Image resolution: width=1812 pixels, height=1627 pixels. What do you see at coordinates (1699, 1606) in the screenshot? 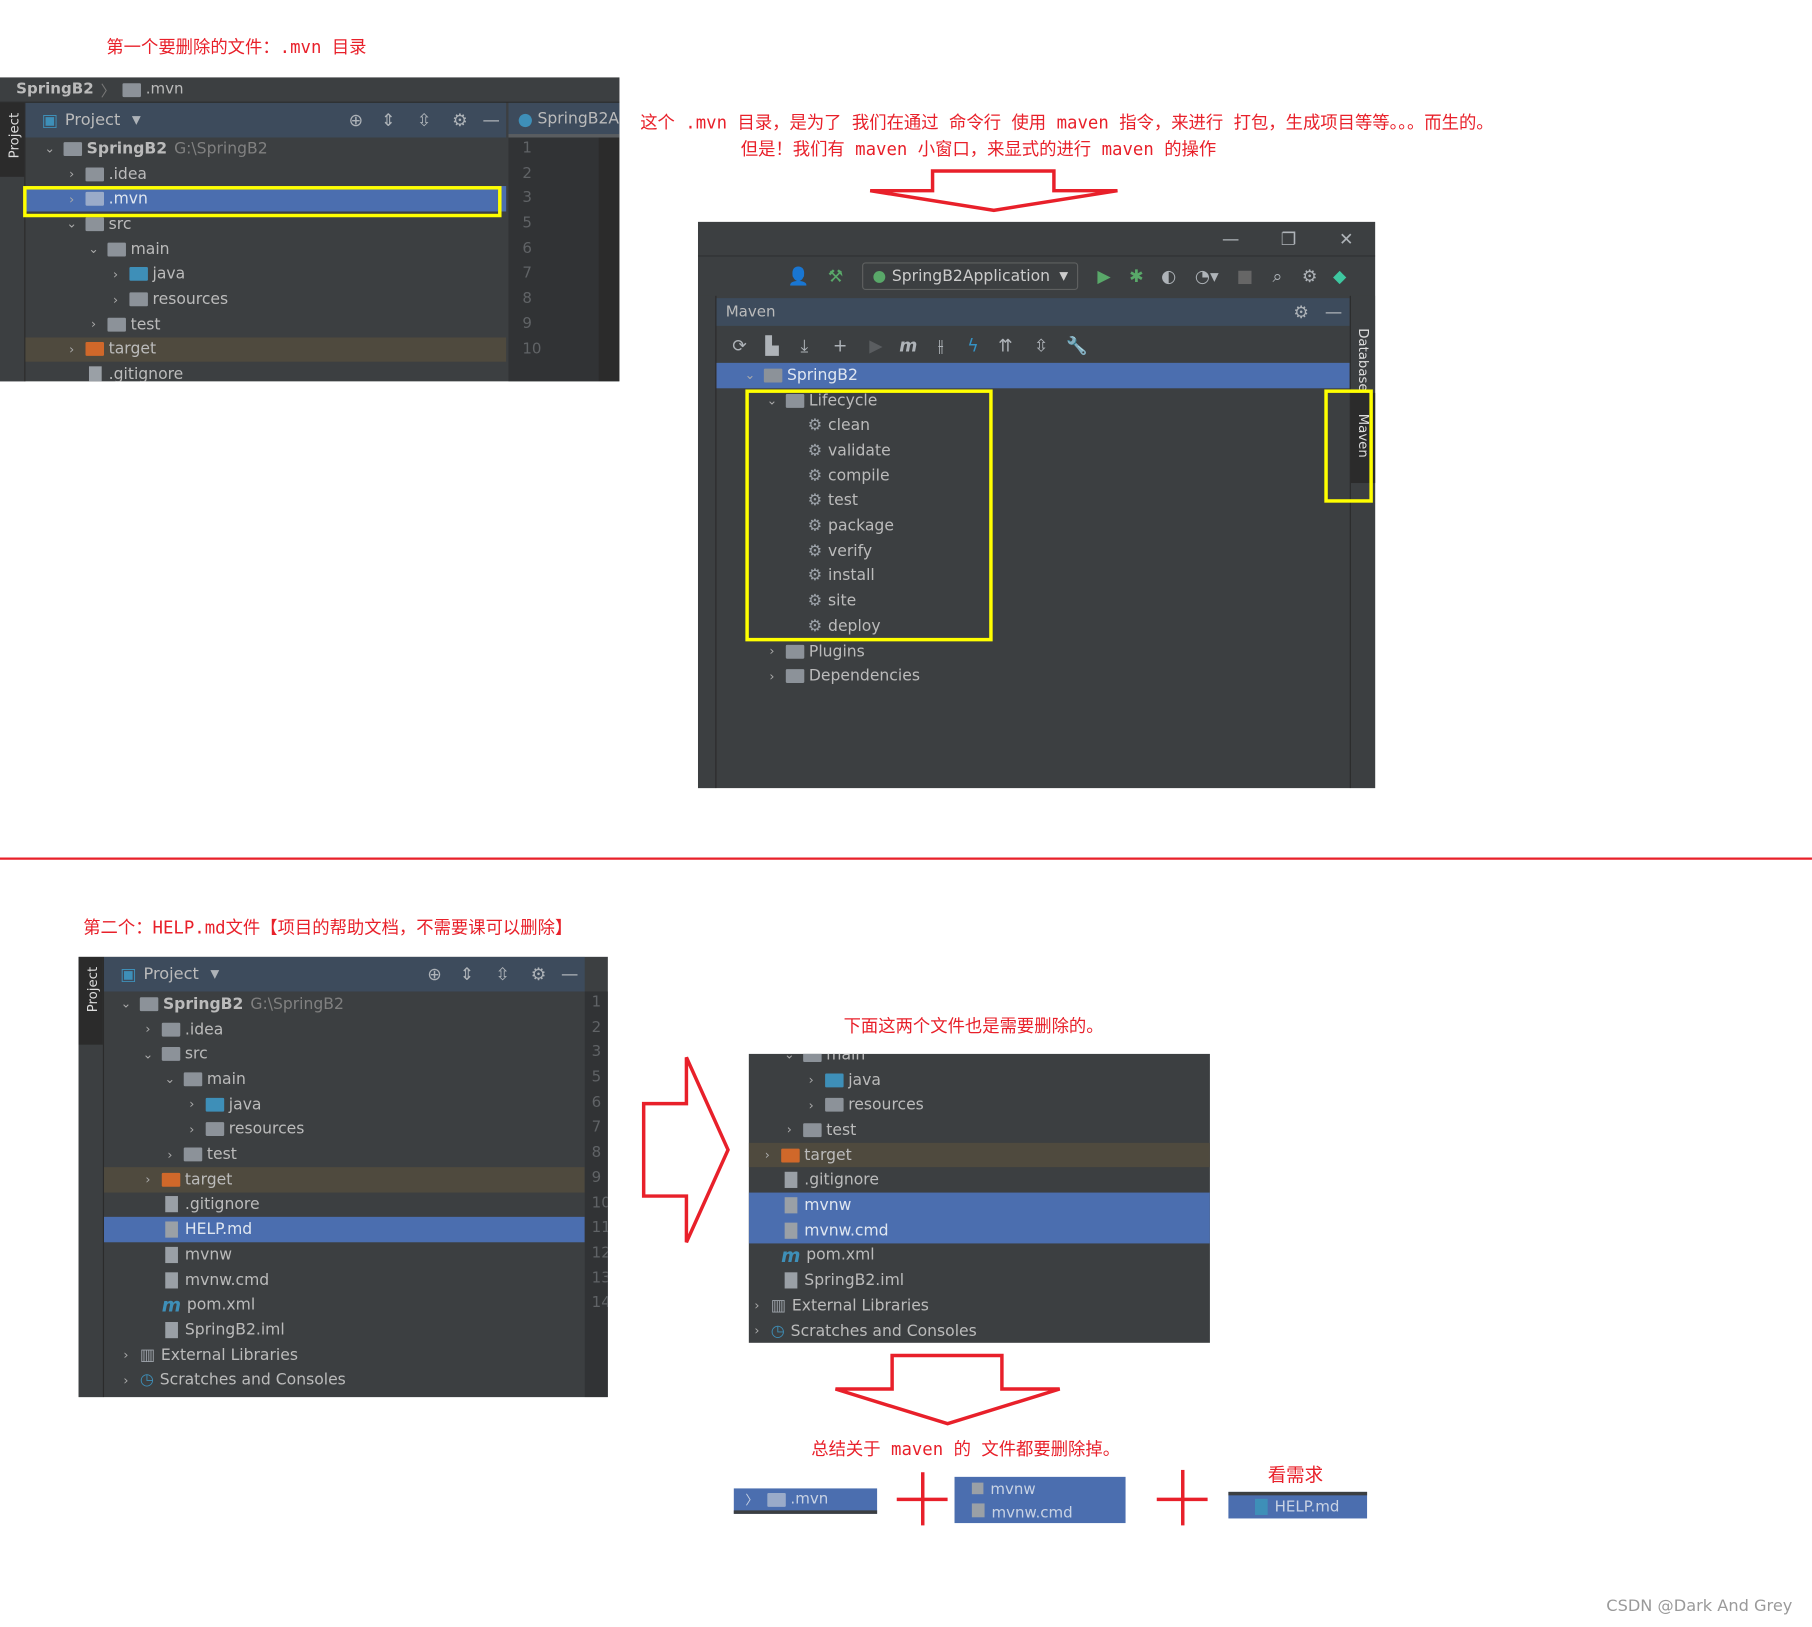
I see `watermark: CSDN @Dark And Grey` at bounding box center [1699, 1606].